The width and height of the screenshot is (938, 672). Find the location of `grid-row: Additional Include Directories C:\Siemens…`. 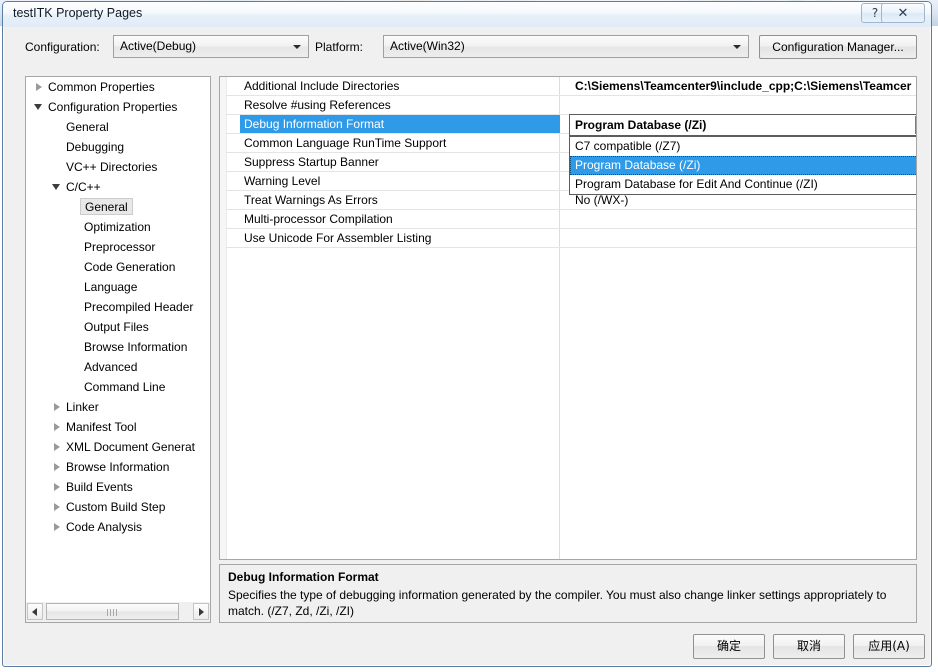

grid-row: Additional Include Directories C:\Siemens… is located at coordinates (571, 86).